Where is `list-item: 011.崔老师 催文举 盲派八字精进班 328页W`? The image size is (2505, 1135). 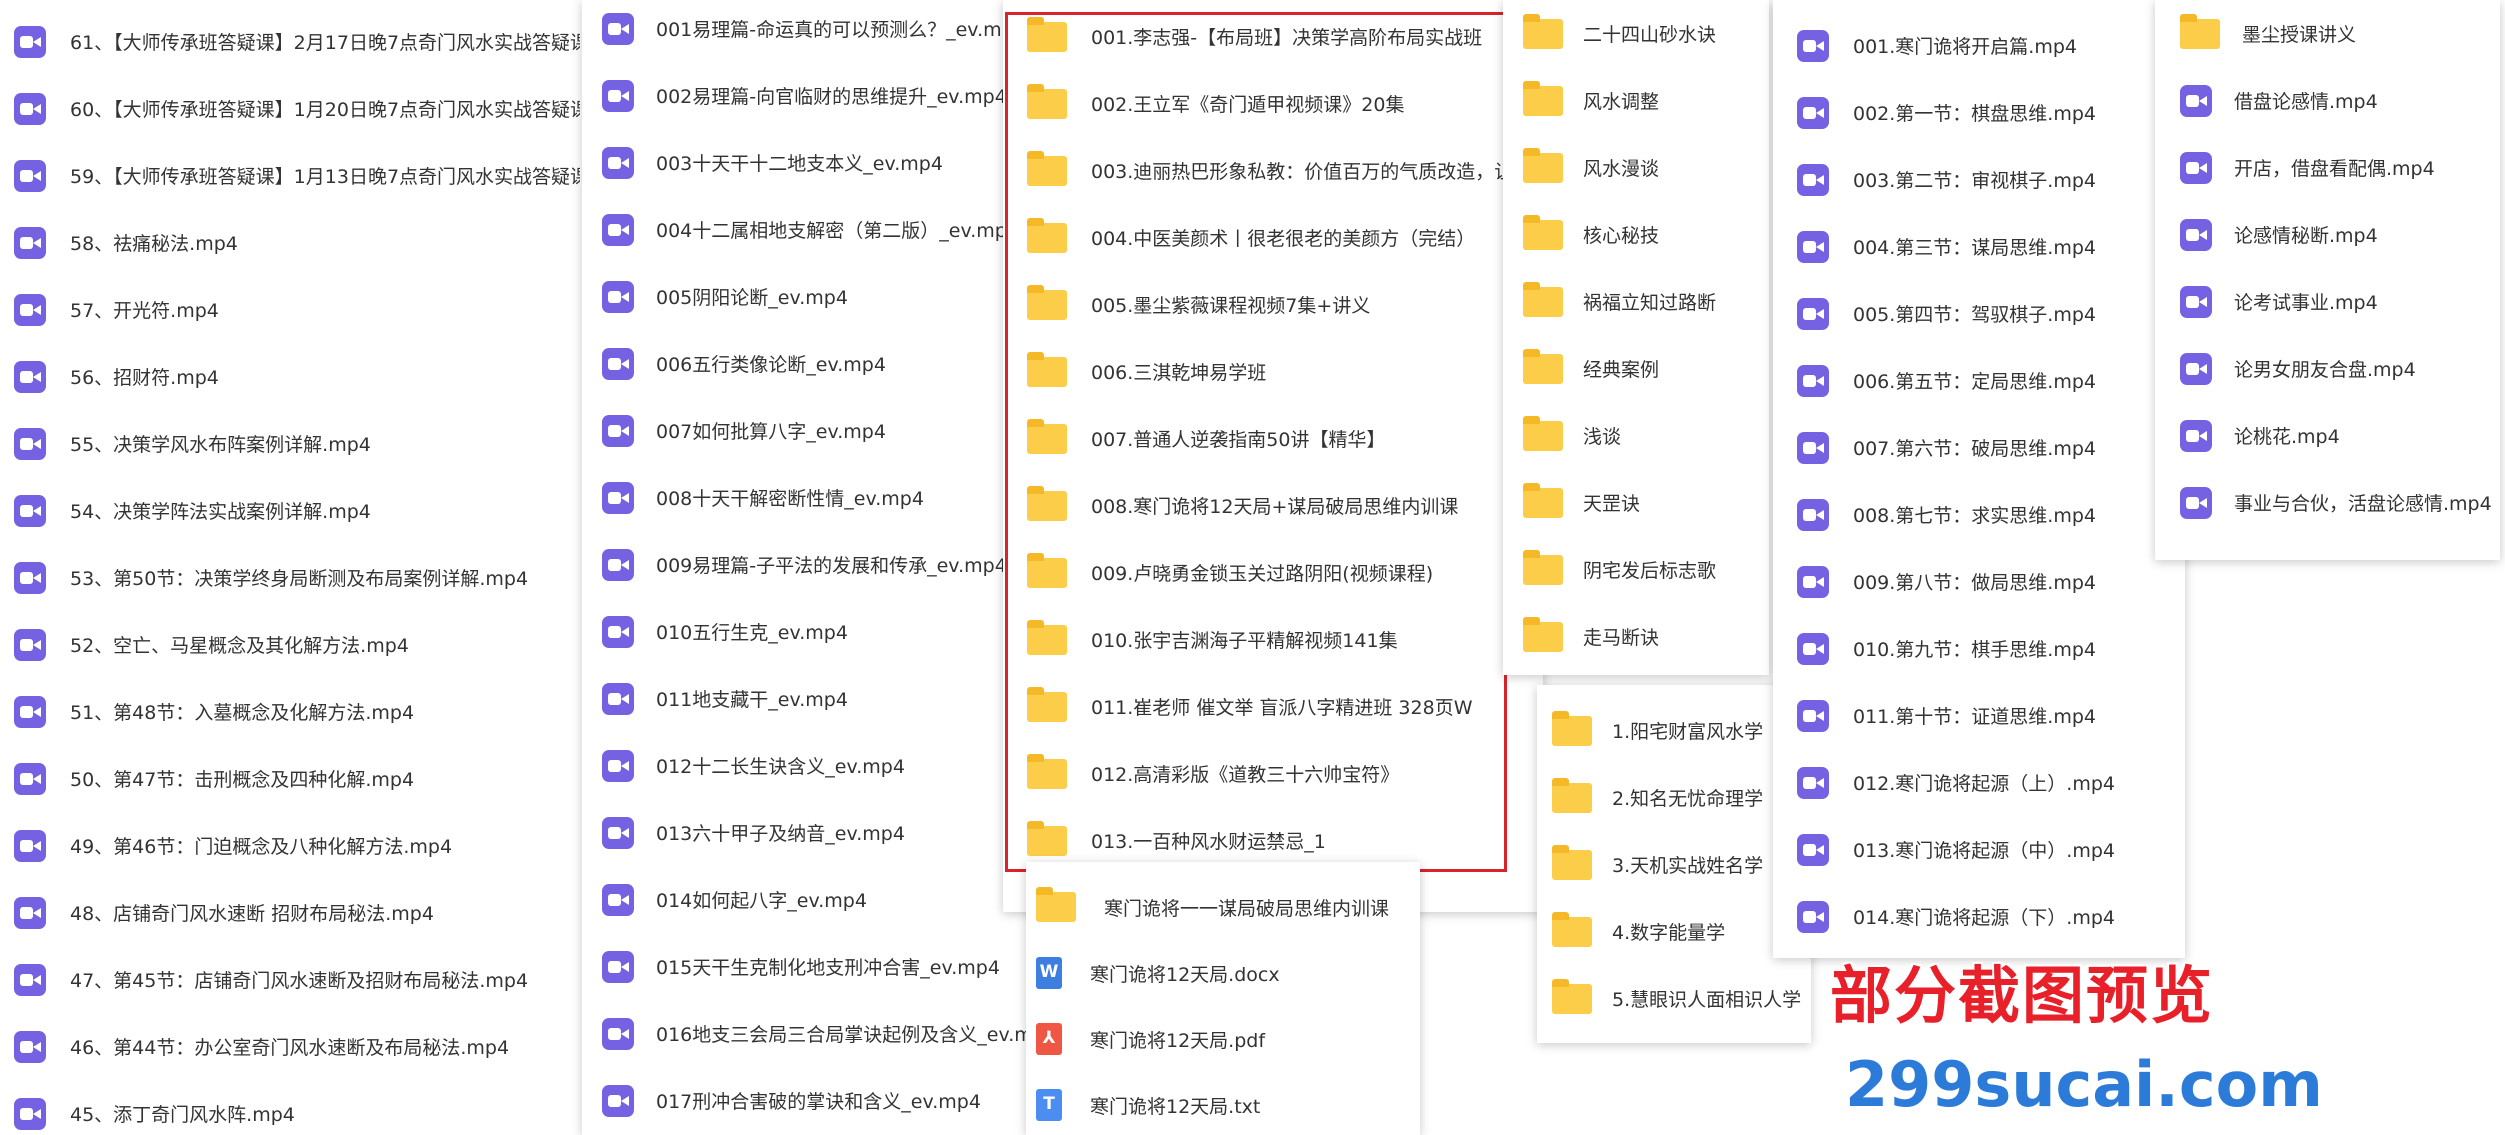 list-item: 011.崔老师 催文举 盲派八字精进班 328页W is located at coordinates (1273, 706).